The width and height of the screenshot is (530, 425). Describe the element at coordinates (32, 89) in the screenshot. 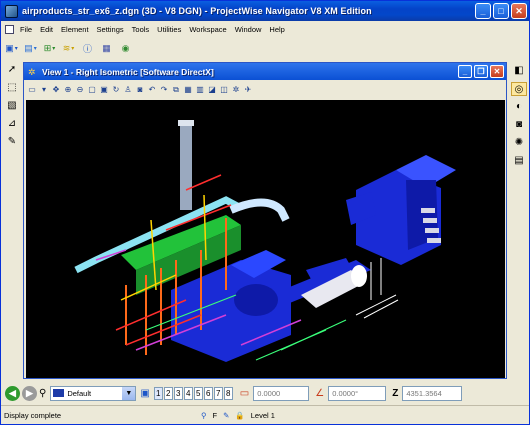

I see `view-attributes-icon: ▭` at that location.